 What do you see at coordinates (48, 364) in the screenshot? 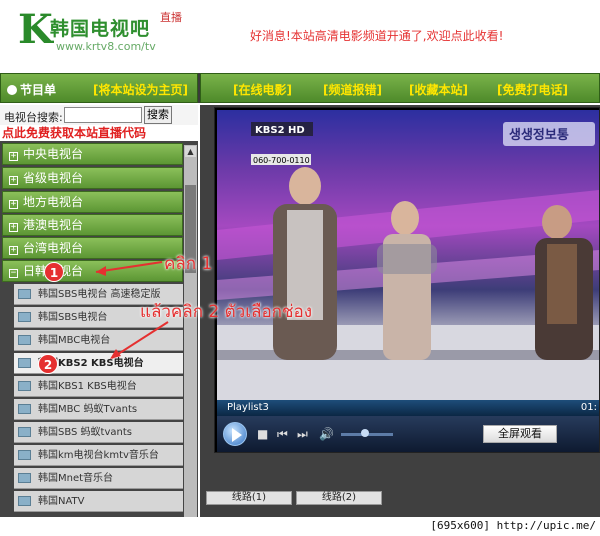
I see `step-badge-2: 2` at bounding box center [48, 364].